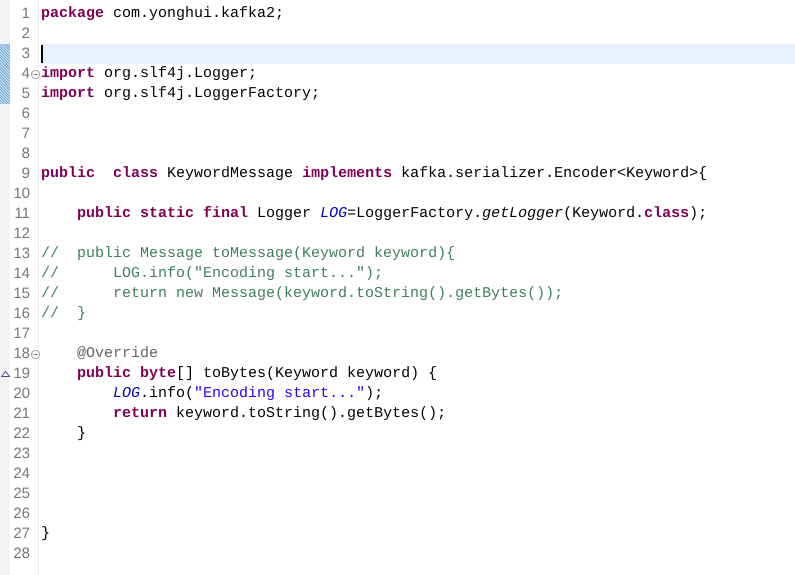 The image size is (795, 575). What do you see at coordinates (248, 254) in the screenshot?
I see `code-line: // public Message toMessage(Keyword keyword){` at bounding box center [248, 254].